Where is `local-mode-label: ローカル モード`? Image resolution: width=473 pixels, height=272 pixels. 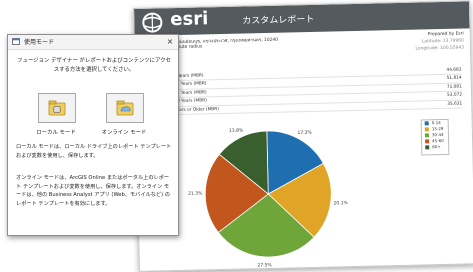
local-mode-label: ローカル モード is located at coordinates (56, 133).